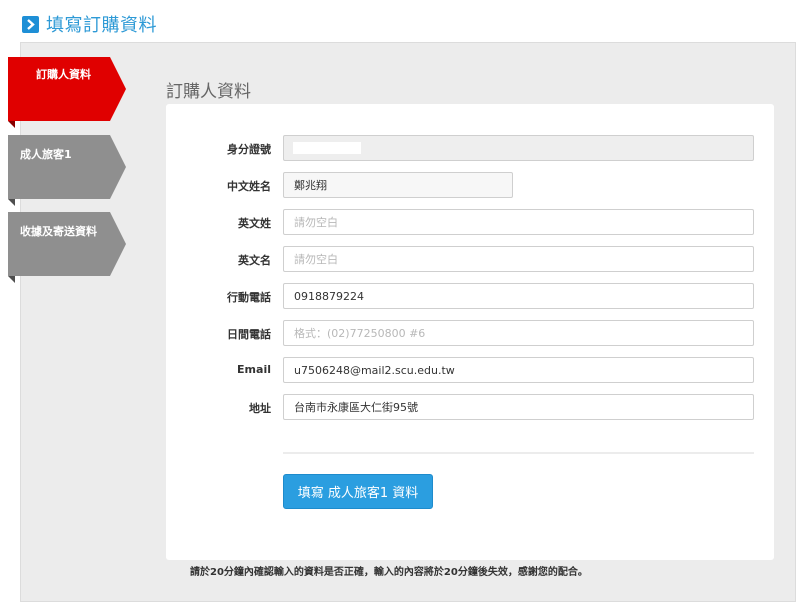 The height and width of the screenshot is (602, 800). I want to click on day-phone-label: 日間電話, so click(249, 334).